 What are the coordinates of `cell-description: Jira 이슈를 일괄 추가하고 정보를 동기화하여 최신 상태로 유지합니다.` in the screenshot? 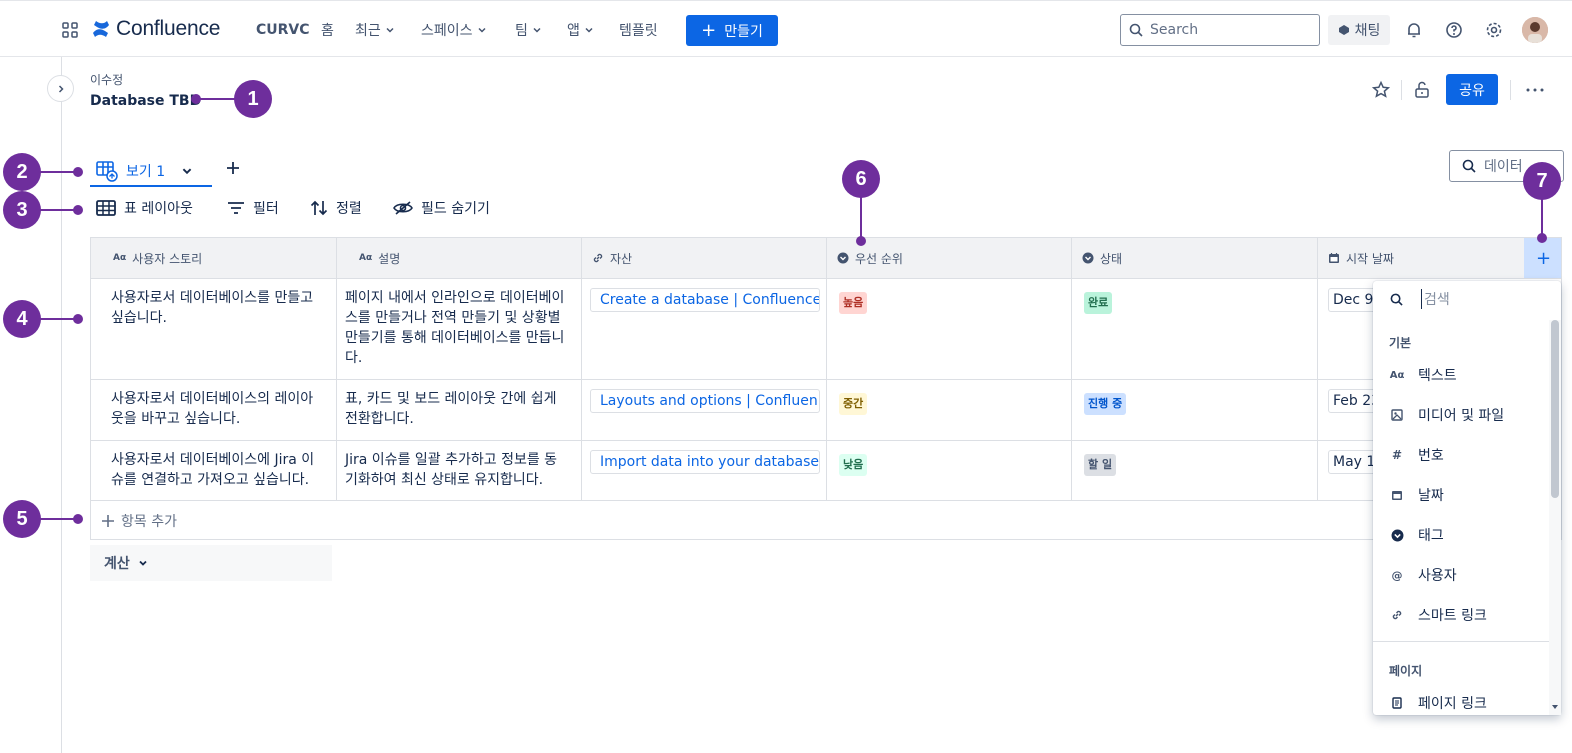 It's located at (459, 470).